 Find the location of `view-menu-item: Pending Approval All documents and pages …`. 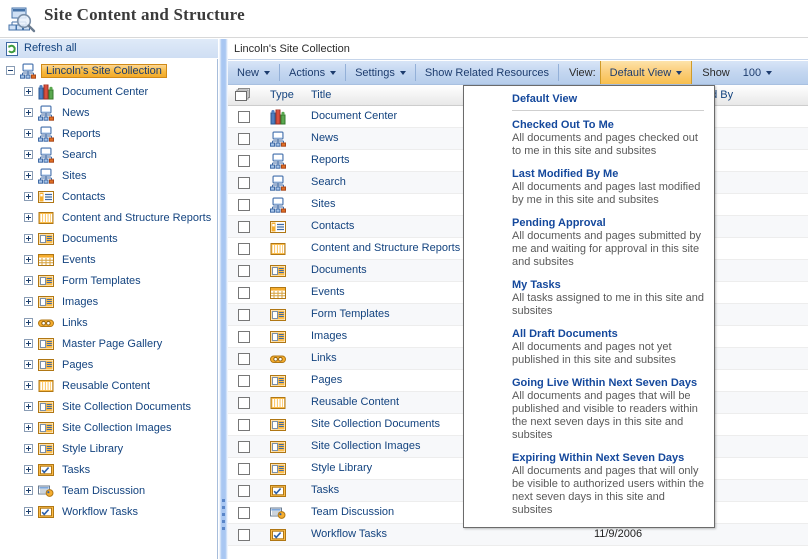

view-menu-item: Pending Approval All documents and pages … is located at coordinates (589, 242).